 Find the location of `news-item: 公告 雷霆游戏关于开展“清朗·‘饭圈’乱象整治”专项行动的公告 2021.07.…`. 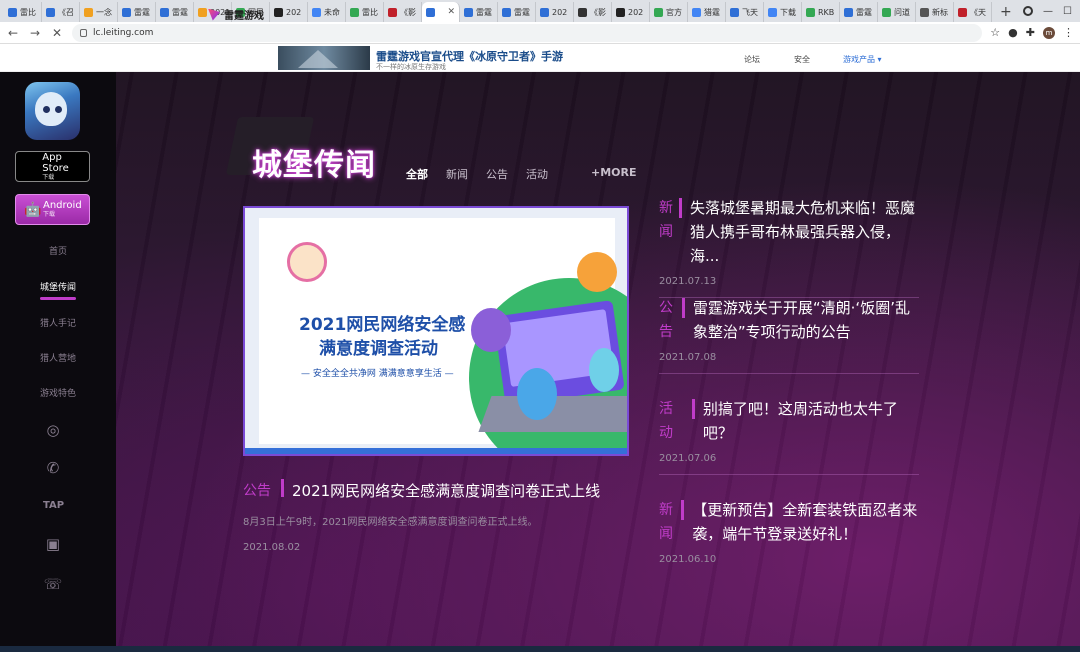

news-item: 公告 雷霆游戏关于开展“清朗·‘饭圈’乱象整治”专项行动的公告 2021.07.… is located at coordinates (789, 335).